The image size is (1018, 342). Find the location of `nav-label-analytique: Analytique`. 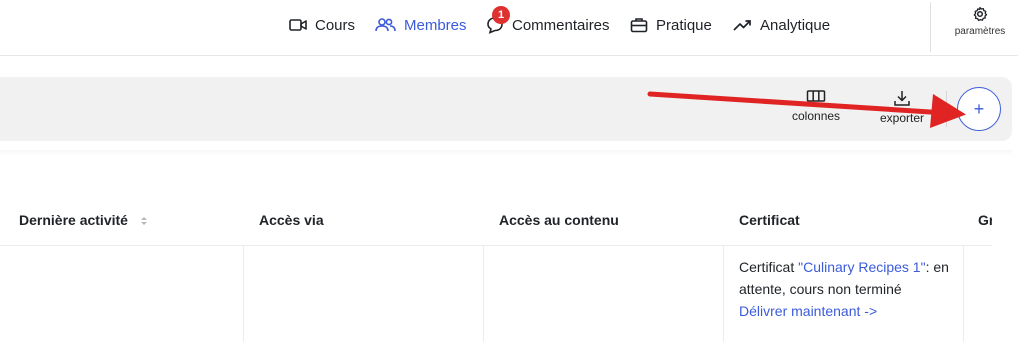

nav-label-analytique: Analytique is located at coordinates (795, 25).